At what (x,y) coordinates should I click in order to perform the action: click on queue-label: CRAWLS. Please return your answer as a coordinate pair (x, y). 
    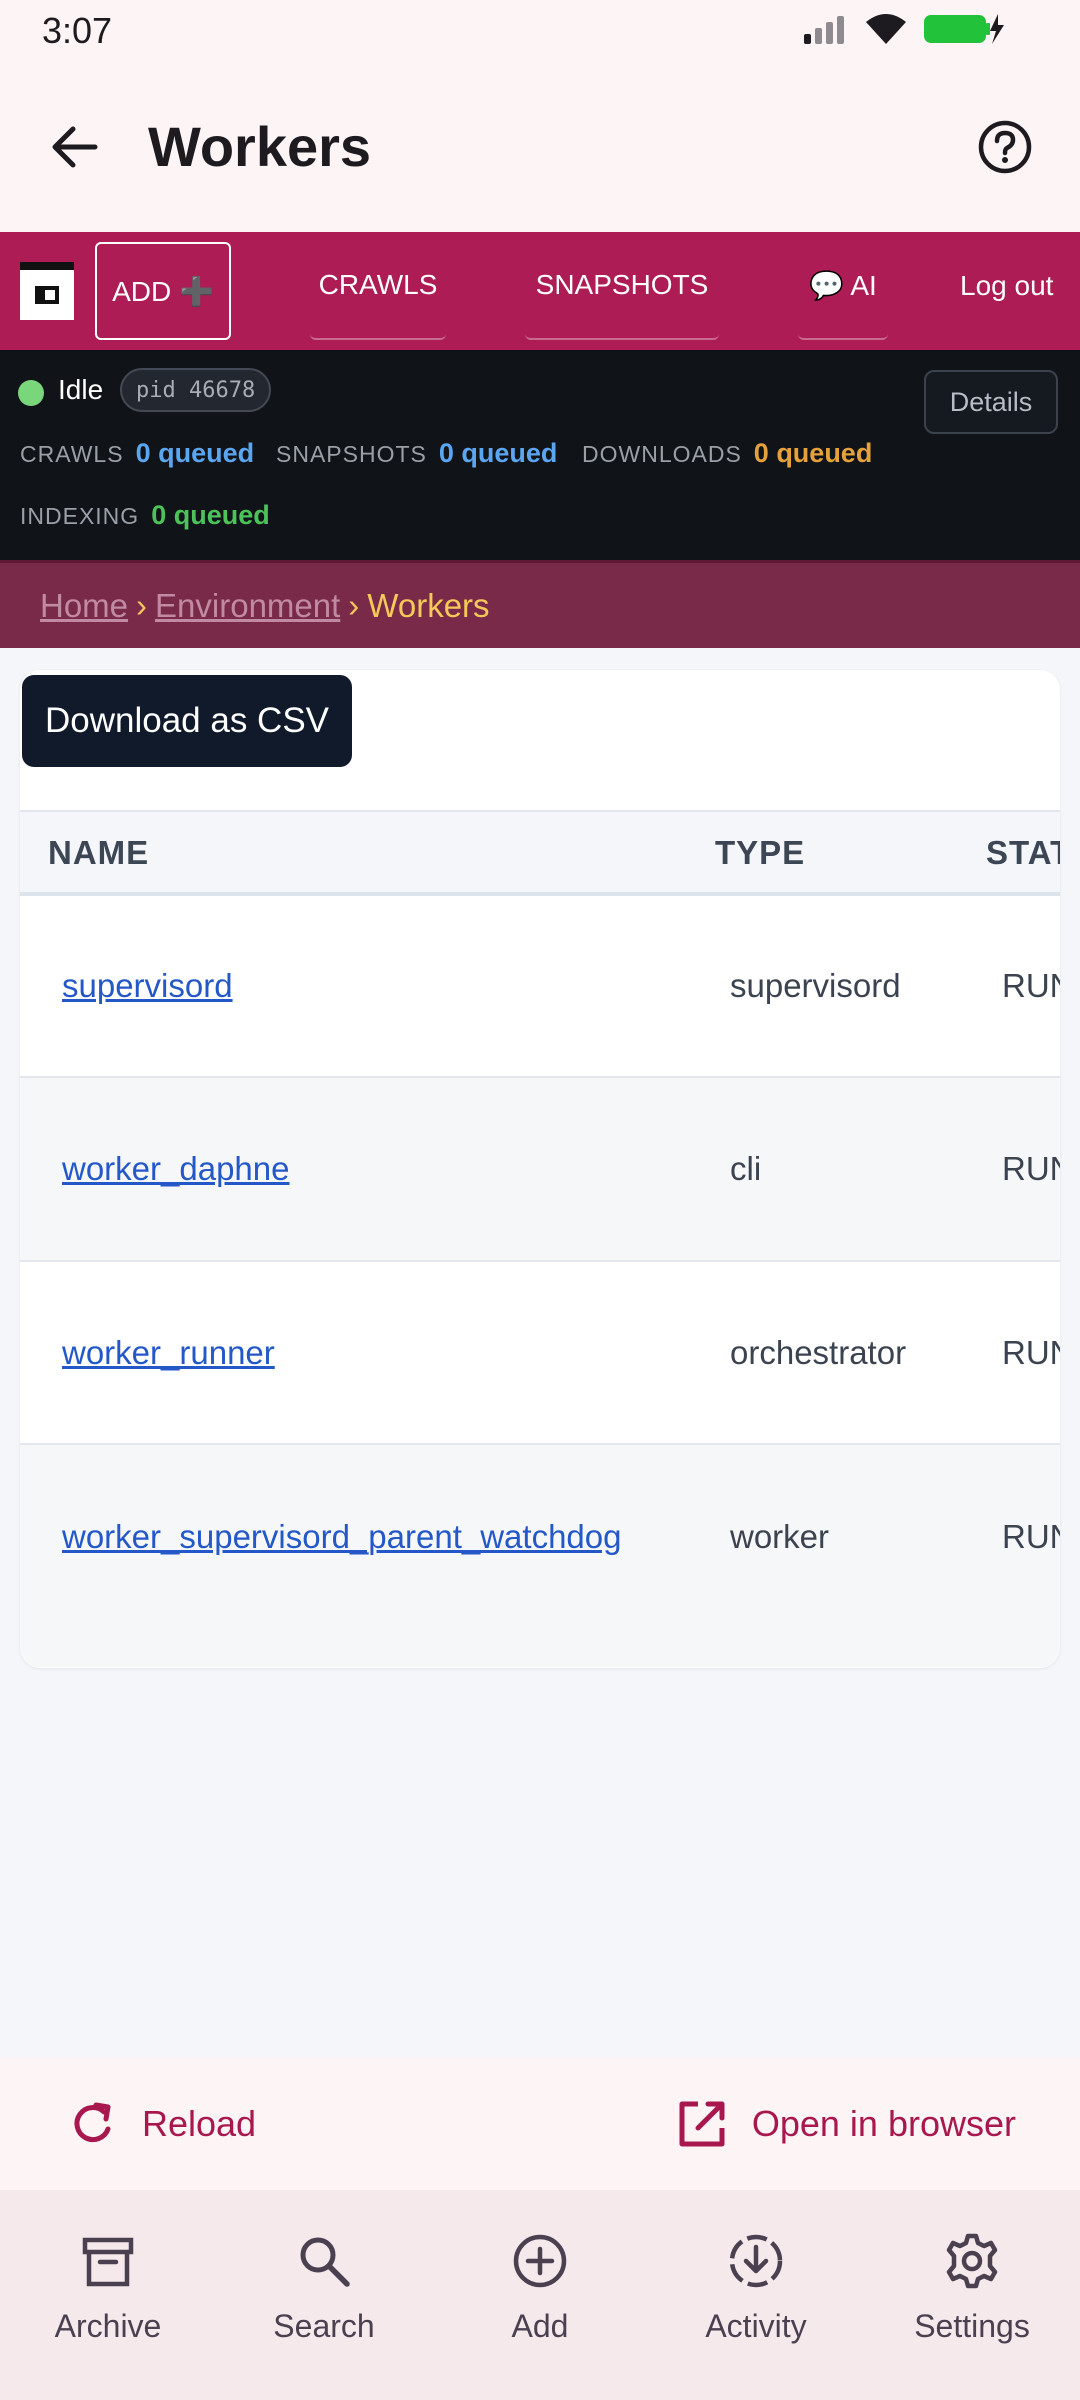
    Looking at the image, I should click on (72, 454).